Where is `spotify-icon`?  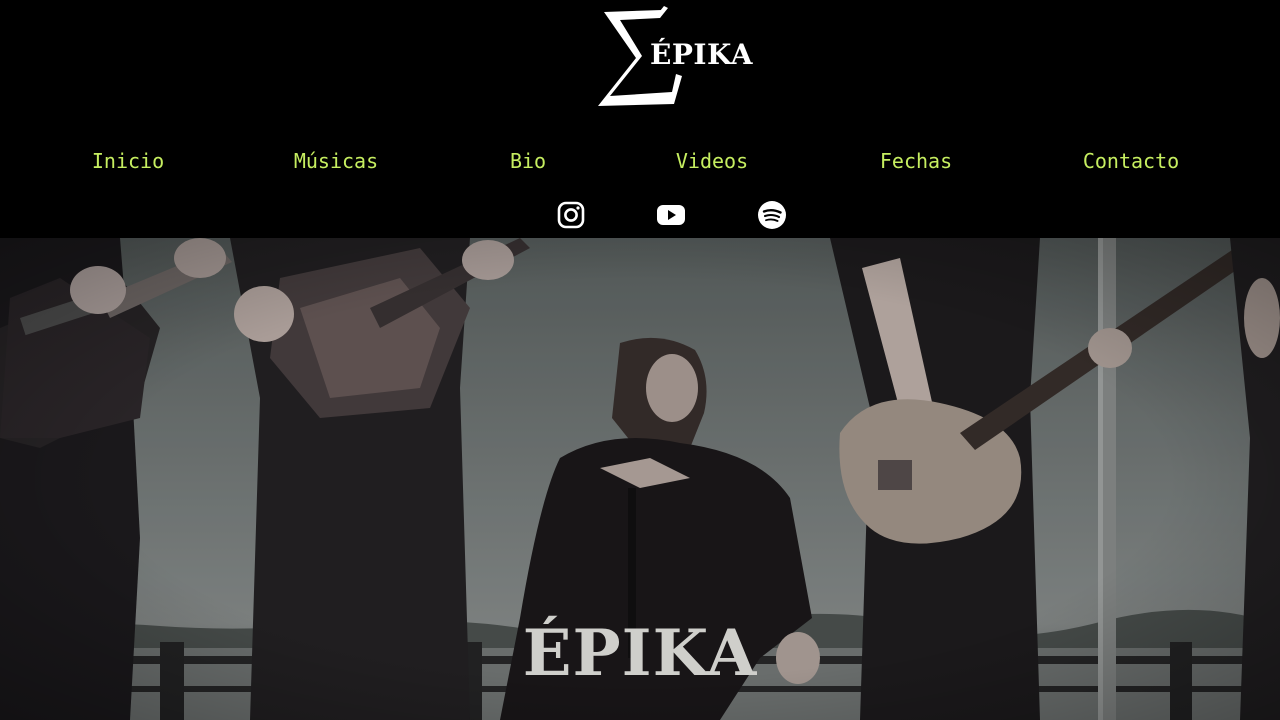
spotify-icon is located at coordinates (772, 215).